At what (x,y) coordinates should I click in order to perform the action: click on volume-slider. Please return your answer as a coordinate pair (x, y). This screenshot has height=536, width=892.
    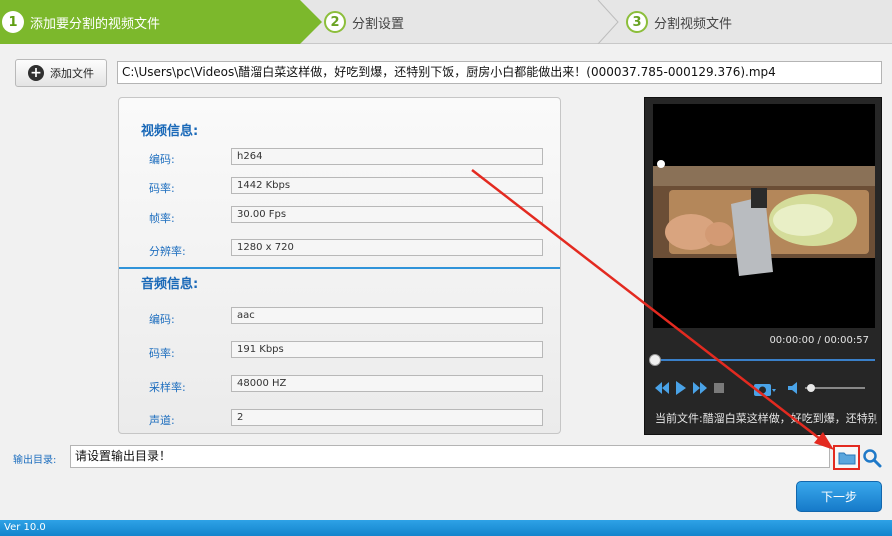
    Looking at the image, I should click on (835, 388).